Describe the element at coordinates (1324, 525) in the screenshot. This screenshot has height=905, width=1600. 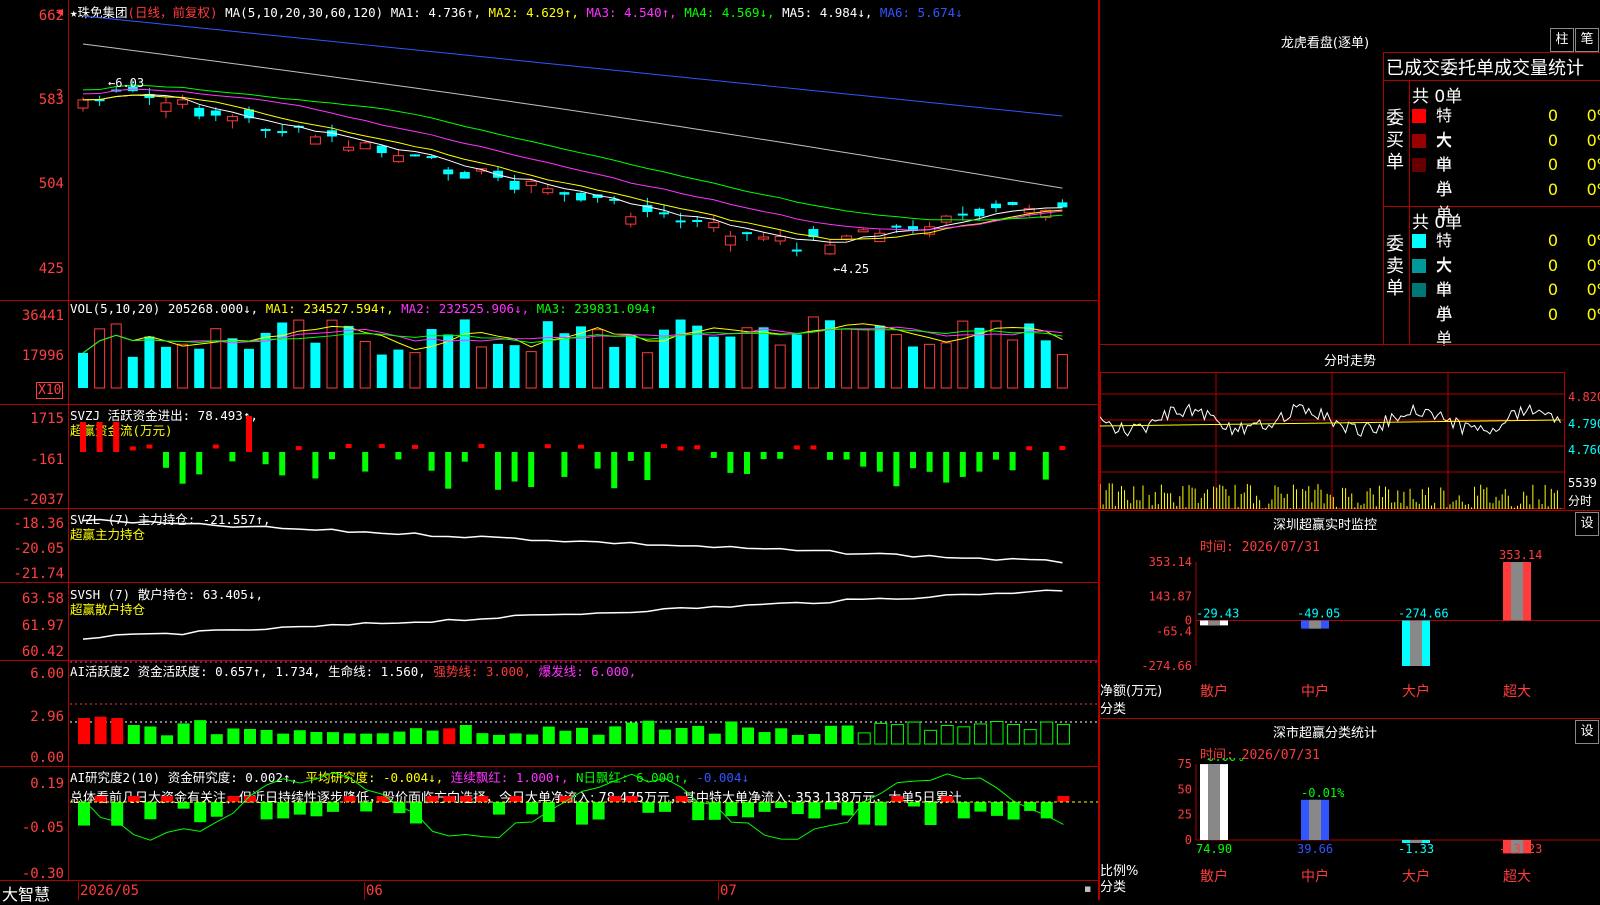
I see `sz-monitor-title: 深圳超赢实时监控` at that location.